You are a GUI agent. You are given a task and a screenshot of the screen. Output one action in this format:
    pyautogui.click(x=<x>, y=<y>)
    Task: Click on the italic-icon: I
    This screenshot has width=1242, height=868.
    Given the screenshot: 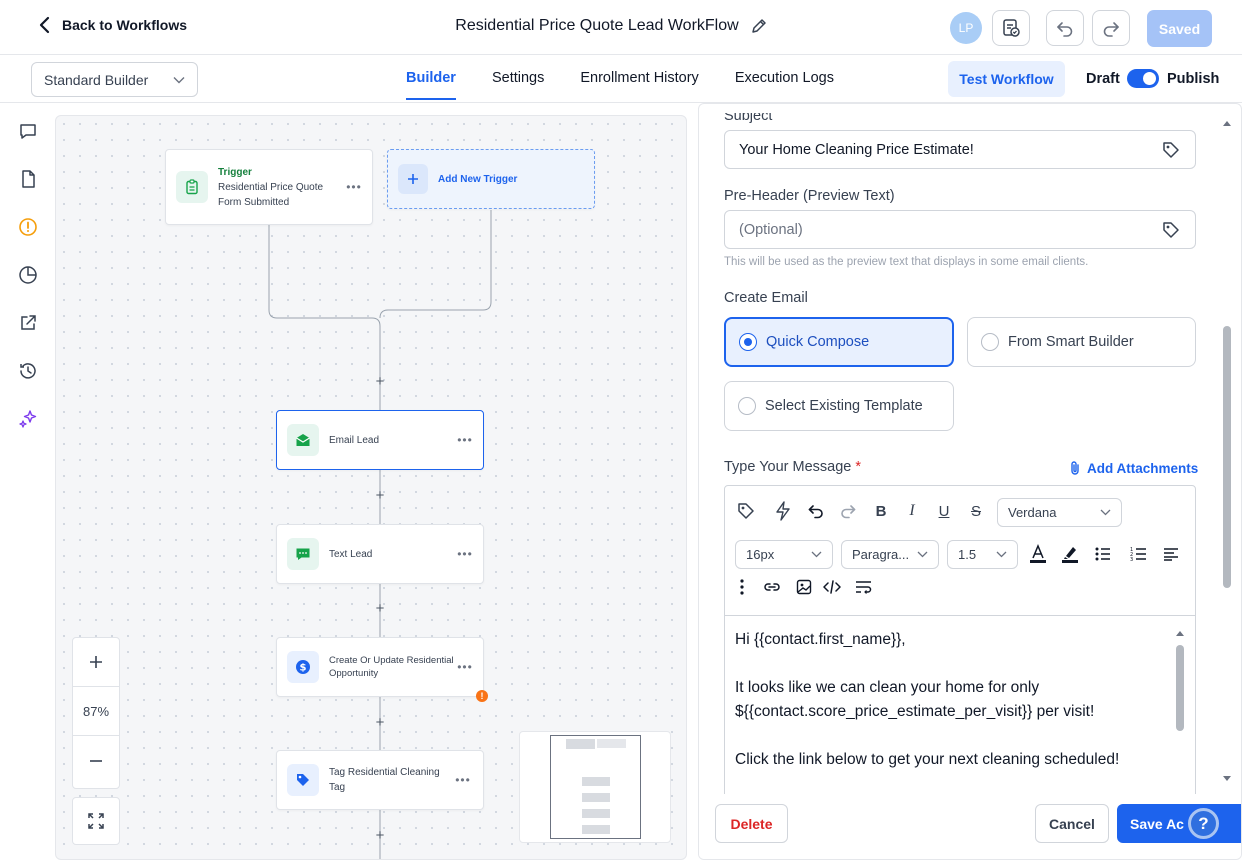 What is the action you would take?
    pyautogui.click(x=912, y=511)
    